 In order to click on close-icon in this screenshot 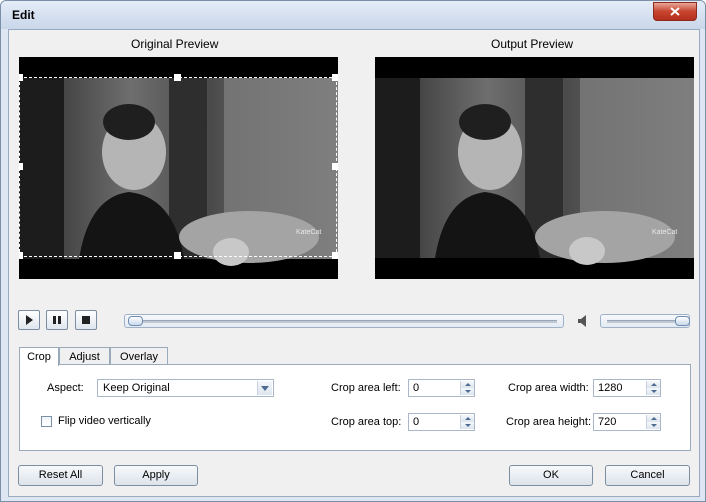, I will do `click(675, 11)`.